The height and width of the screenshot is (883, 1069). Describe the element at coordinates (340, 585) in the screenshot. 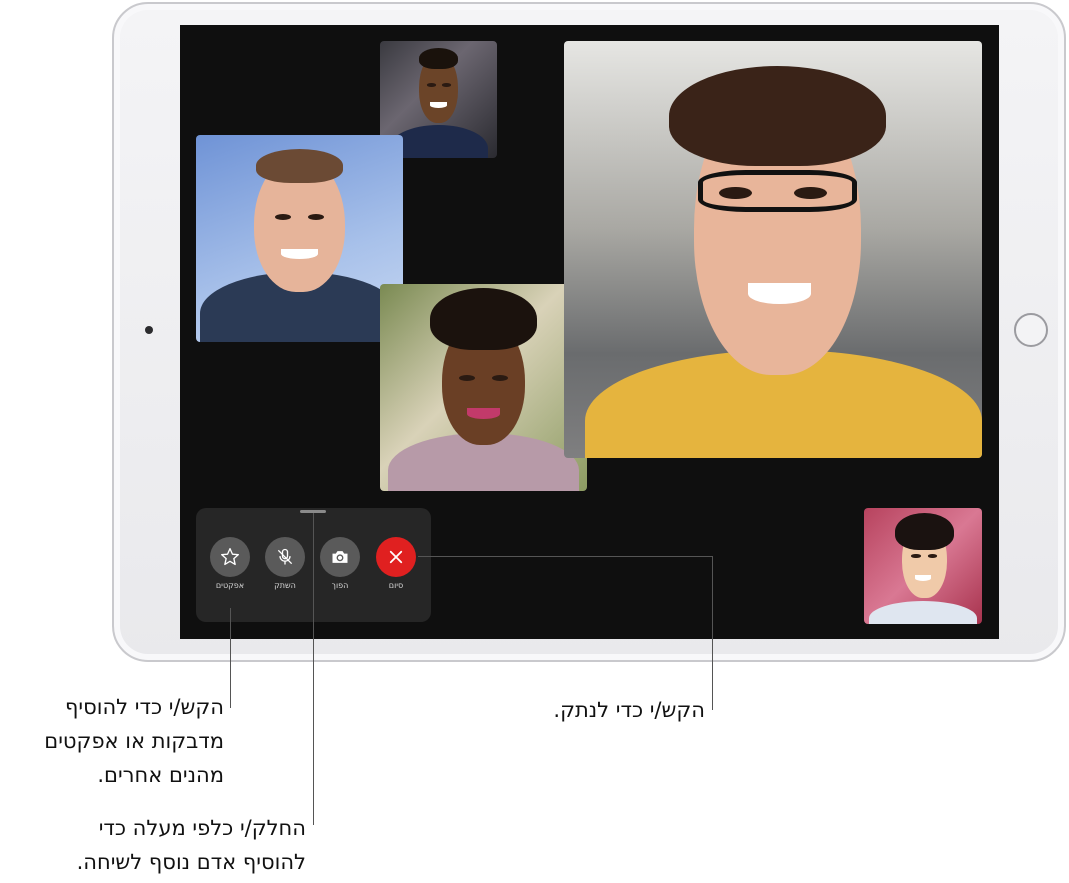

I see `flip-label: הפוך` at that location.